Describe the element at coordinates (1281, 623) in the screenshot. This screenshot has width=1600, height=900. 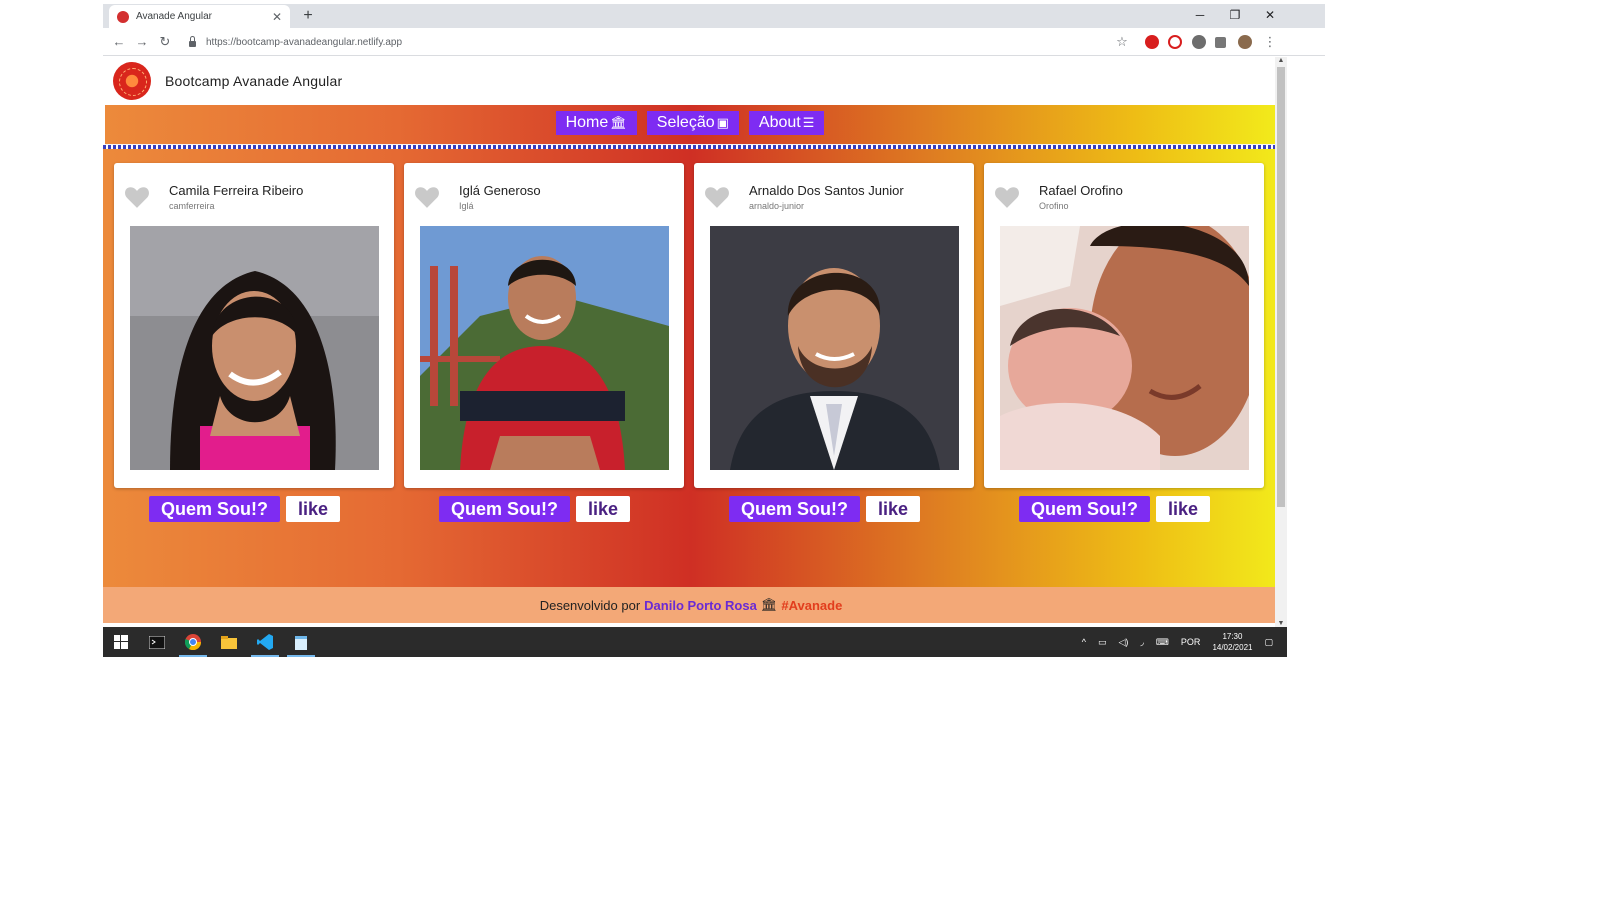
I see `scroll-down-icon: ▼` at that location.